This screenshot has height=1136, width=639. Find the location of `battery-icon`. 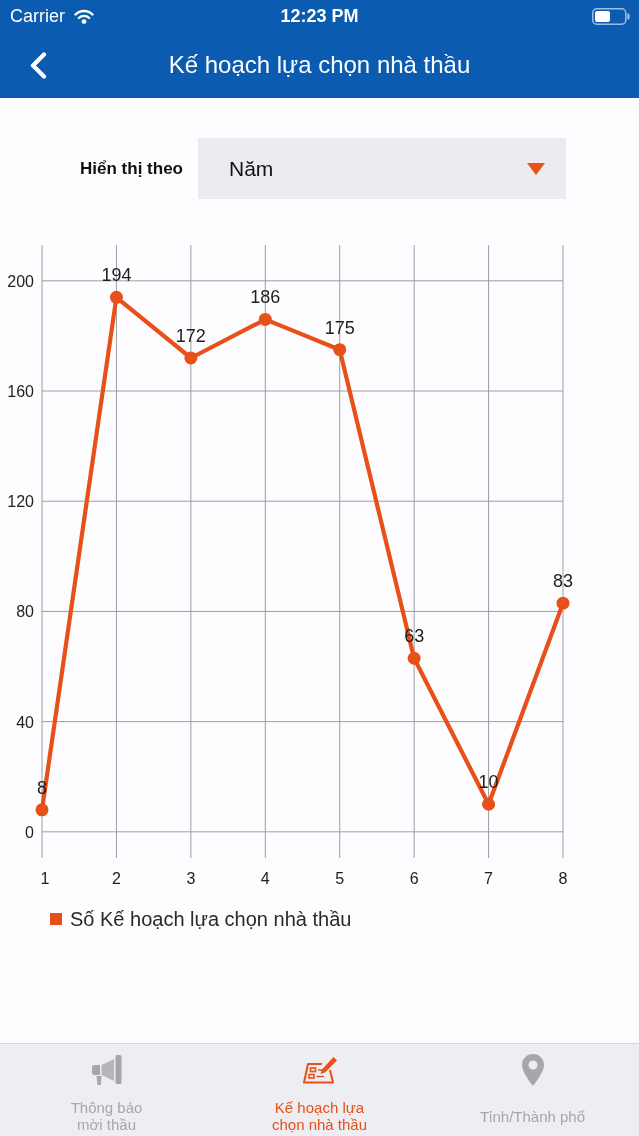

battery-icon is located at coordinates (611, 16).